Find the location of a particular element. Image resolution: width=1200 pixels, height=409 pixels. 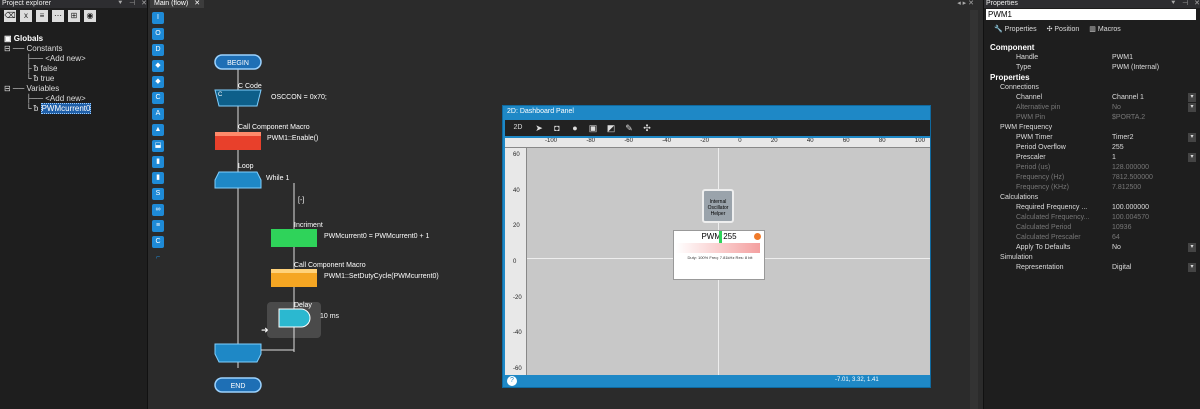

end-label: END is located at coordinates (238, 386).